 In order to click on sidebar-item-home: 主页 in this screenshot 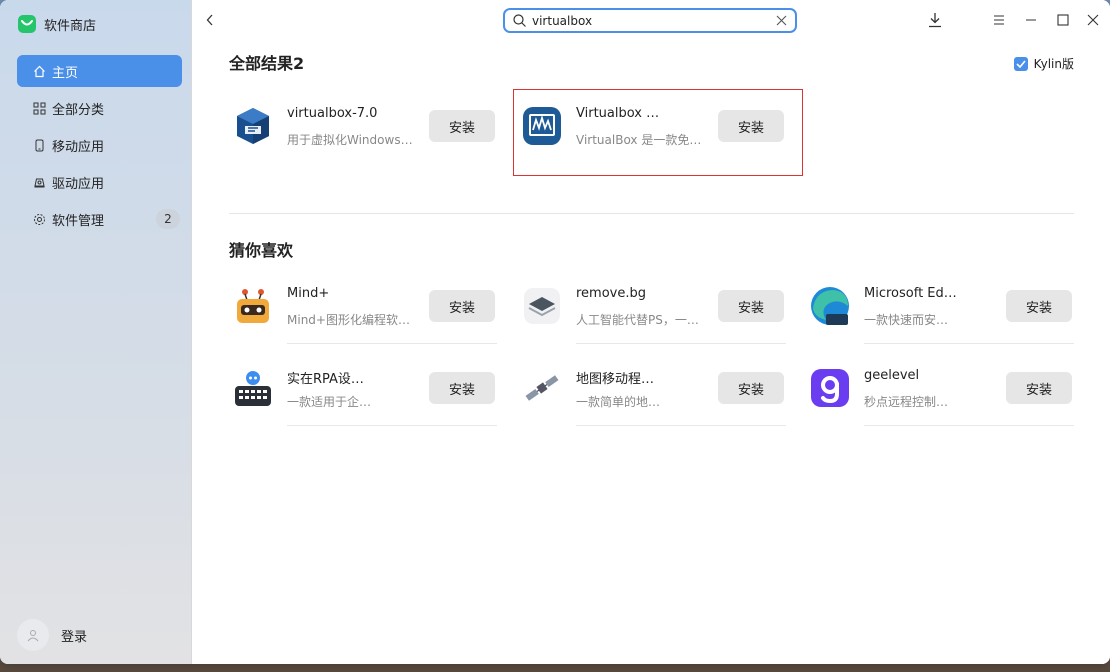, I will do `click(99, 71)`.